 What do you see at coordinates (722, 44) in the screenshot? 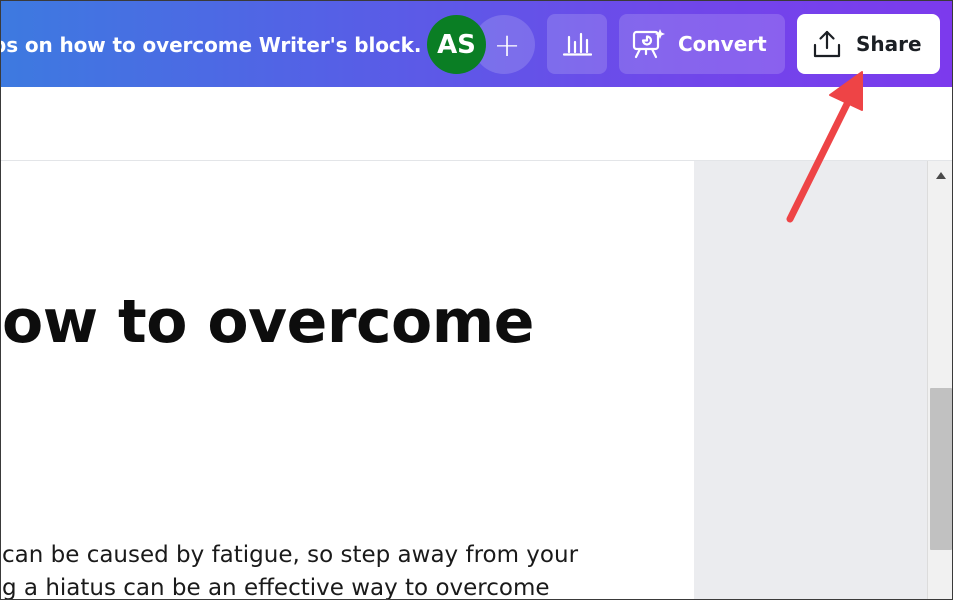
I see `convert-label: Convert` at bounding box center [722, 44].